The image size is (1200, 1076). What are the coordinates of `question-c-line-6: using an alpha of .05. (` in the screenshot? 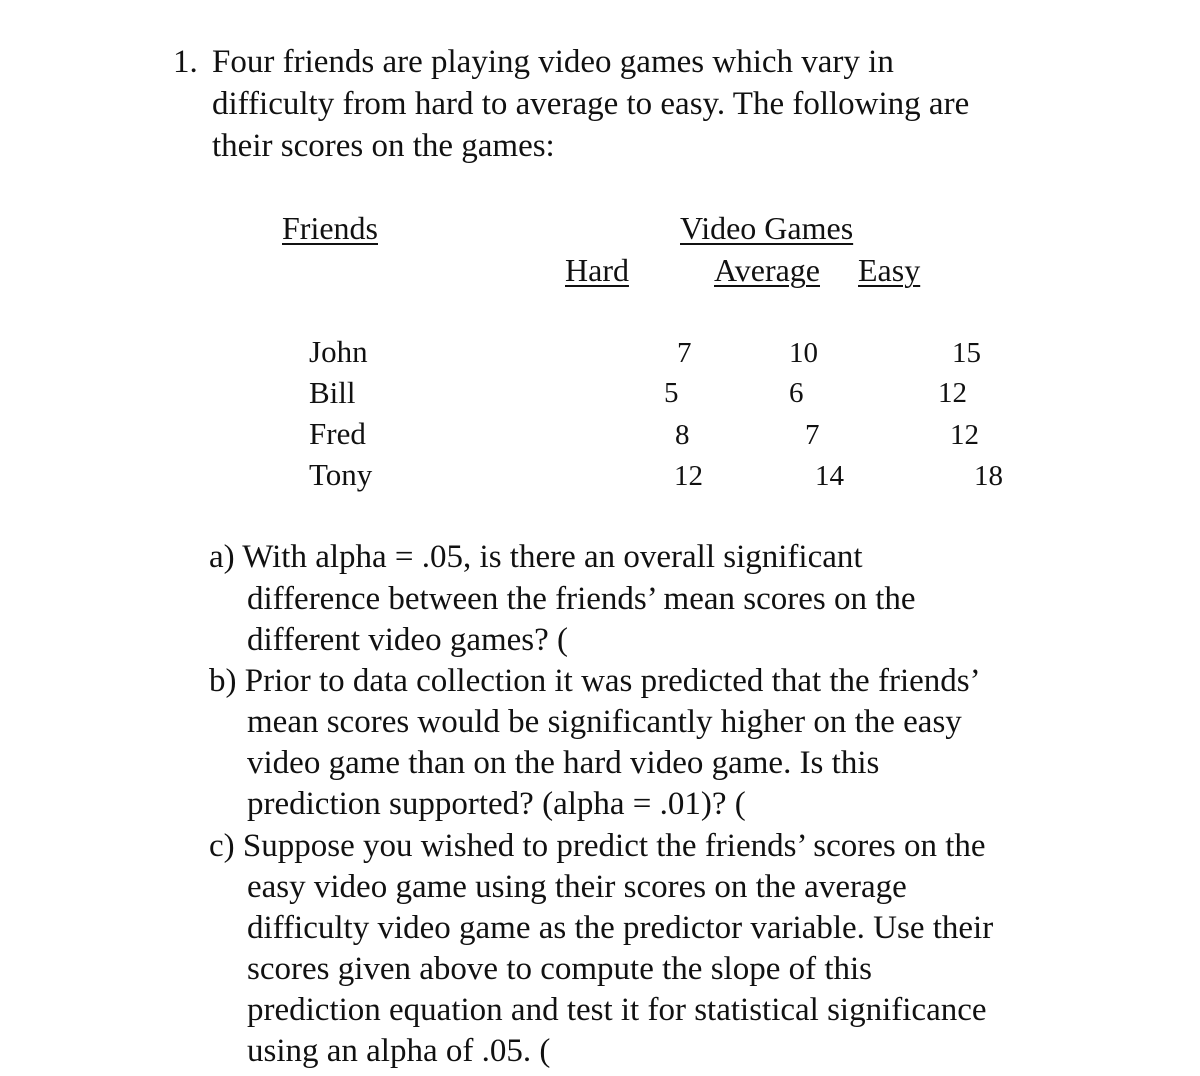 It's located at (399, 1051).